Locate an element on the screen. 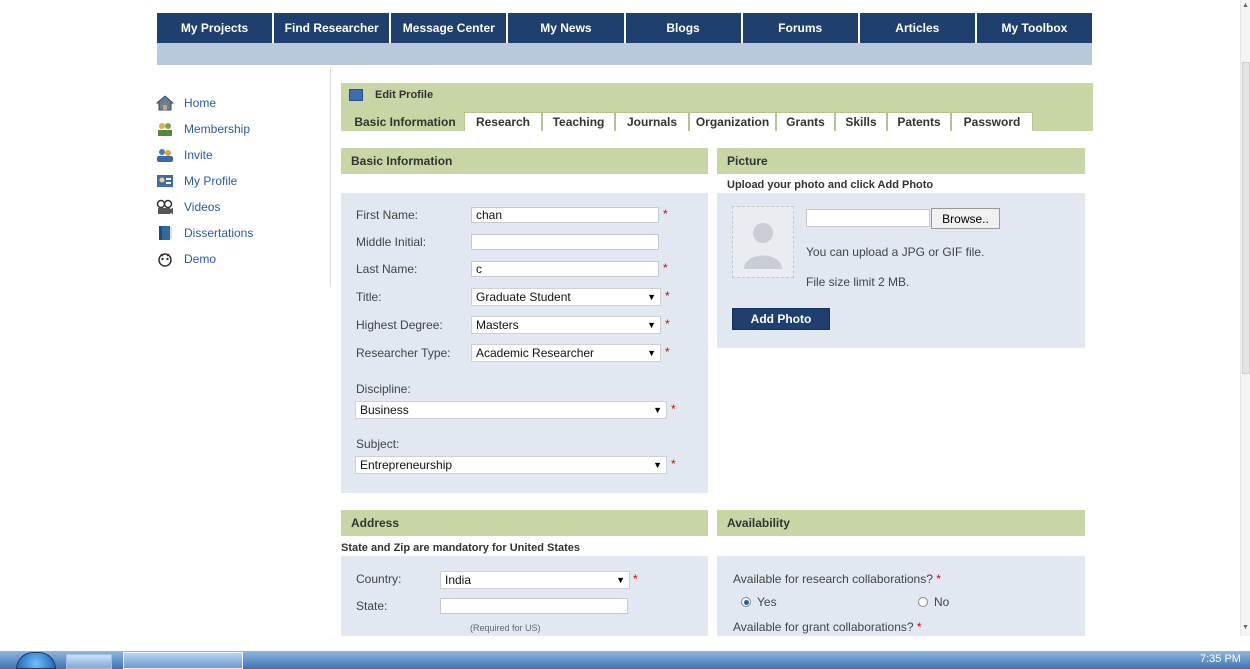  sidebar-item-dissertations: Dissertations is located at coordinates (240, 233).